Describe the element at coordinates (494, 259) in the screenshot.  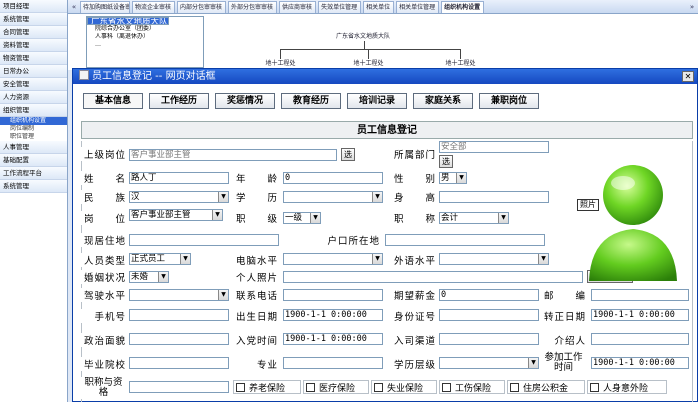
I see `language-select: ▼` at that location.